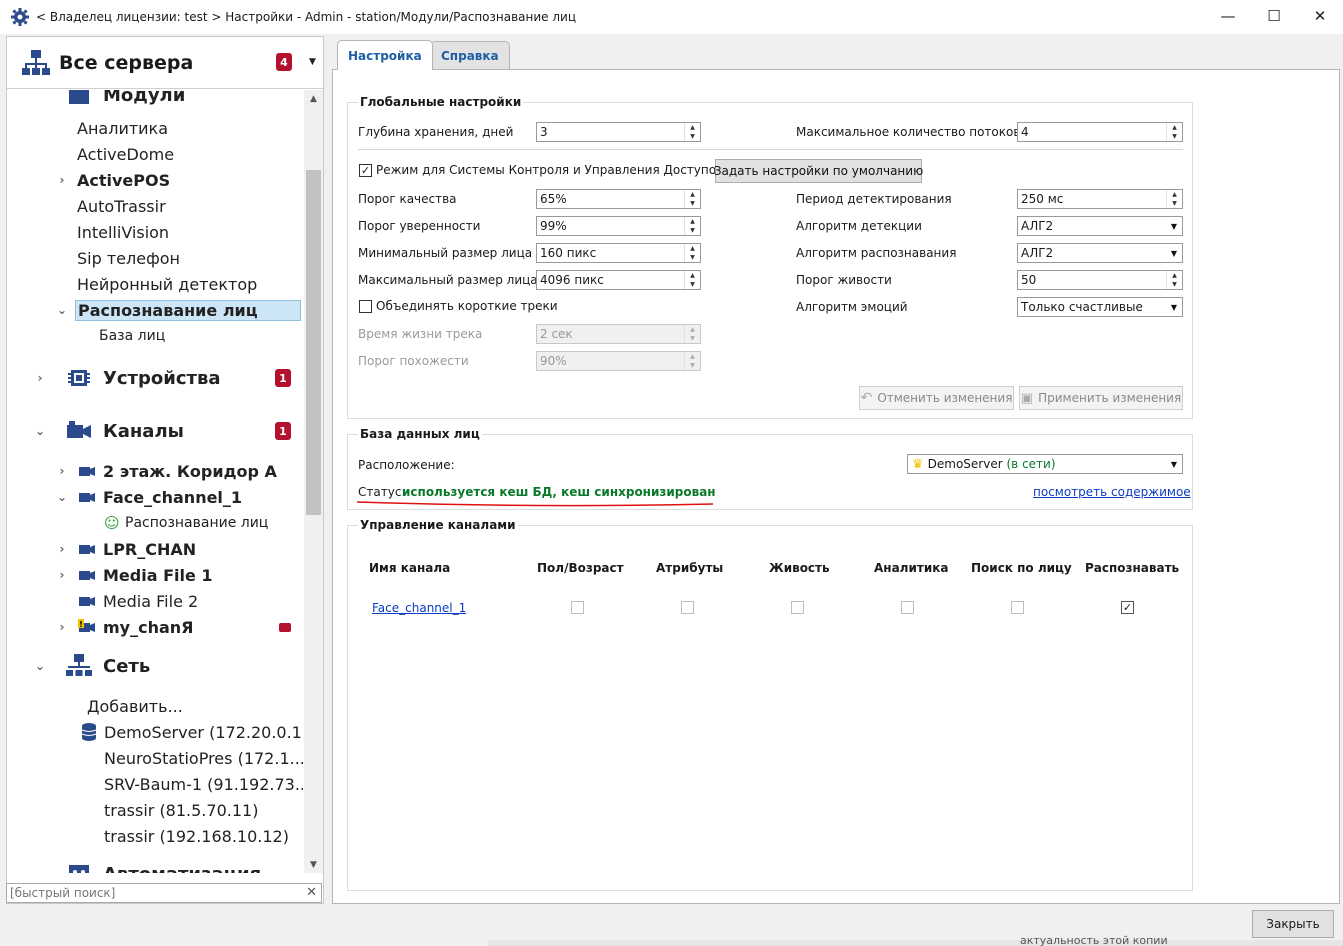 The width and height of the screenshot is (1343, 946). I want to click on tree-item-server-trassir-2: trassir (192.168.10.12), so click(155, 836).